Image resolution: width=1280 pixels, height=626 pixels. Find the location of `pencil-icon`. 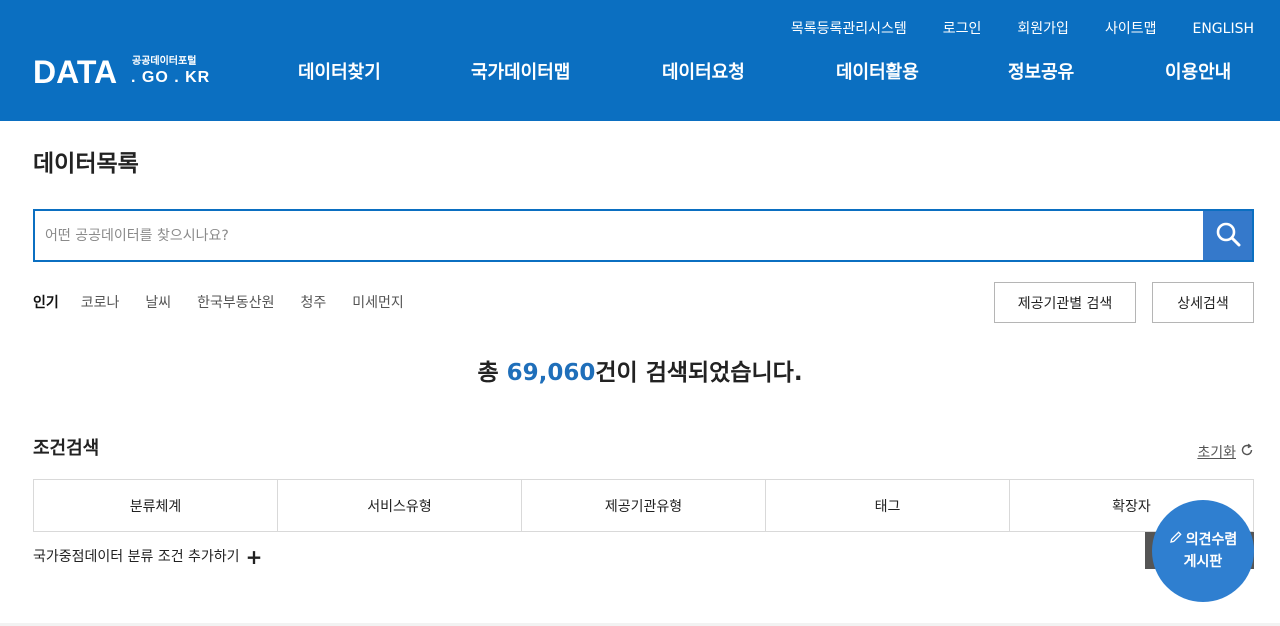

pencil-icon is located at coordinates (1176, 540).